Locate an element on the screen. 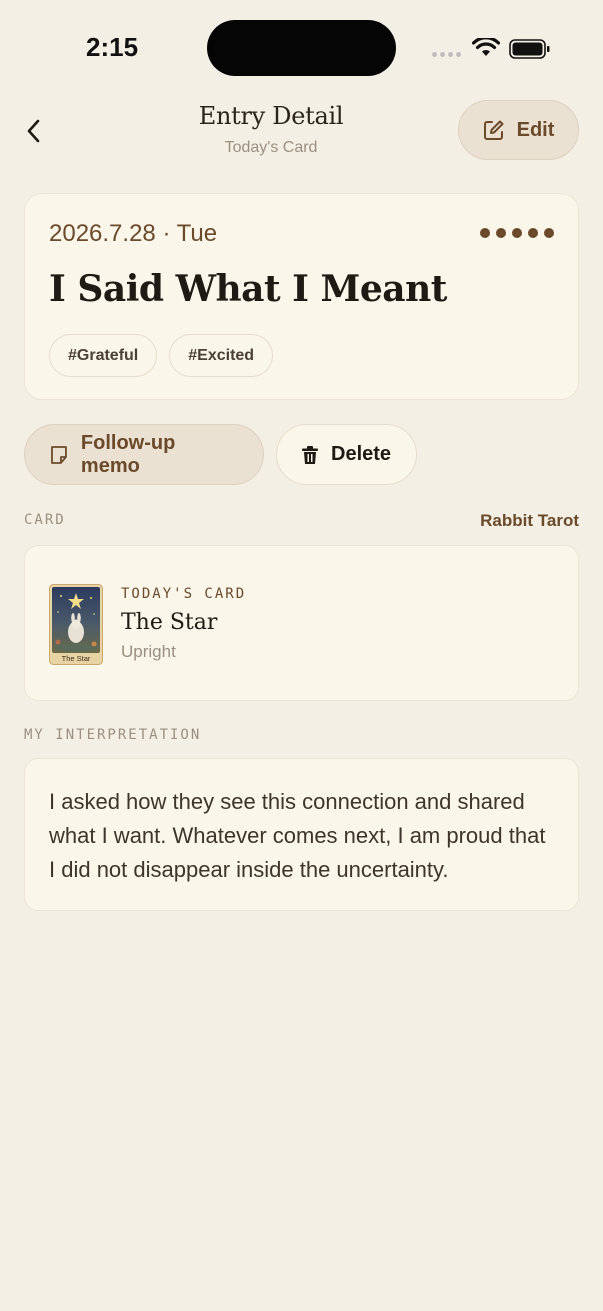 The height and width of the screenshot is (1311, 603). delete-button: Delete is located at coordinates (346, 454).